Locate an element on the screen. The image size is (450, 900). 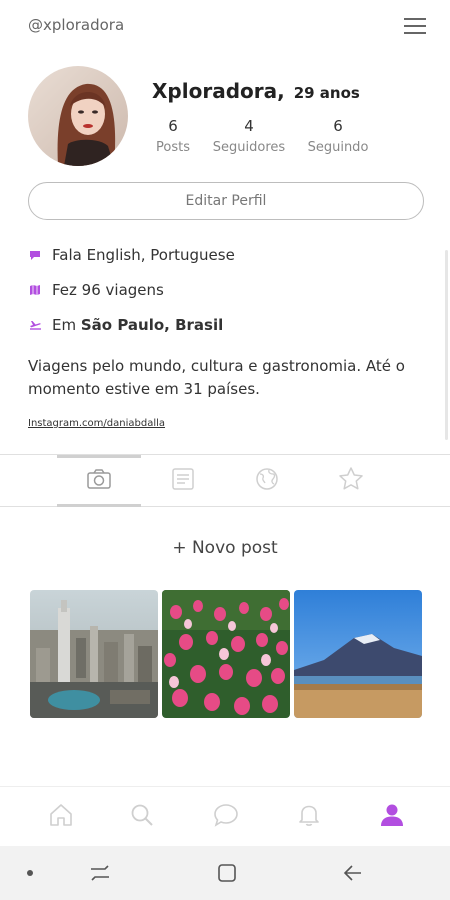
notes-icon is located at coordinates (183, 481).